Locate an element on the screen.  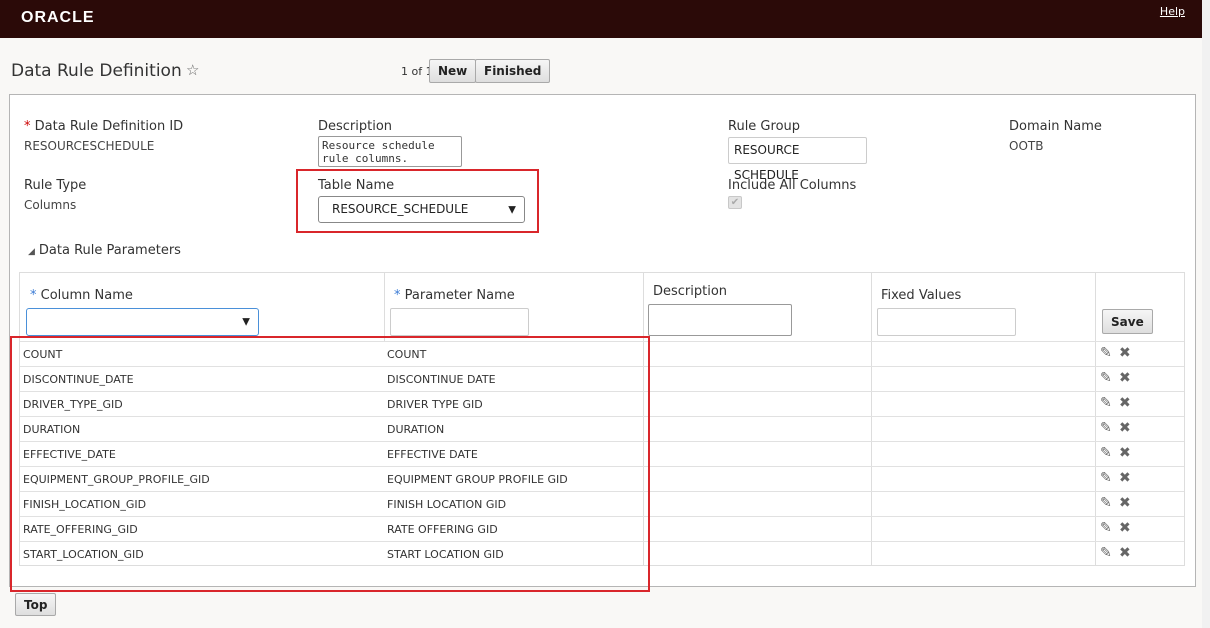
column-name-cell: DISCONTINUE_DATE is located at coordinates (78, 379).